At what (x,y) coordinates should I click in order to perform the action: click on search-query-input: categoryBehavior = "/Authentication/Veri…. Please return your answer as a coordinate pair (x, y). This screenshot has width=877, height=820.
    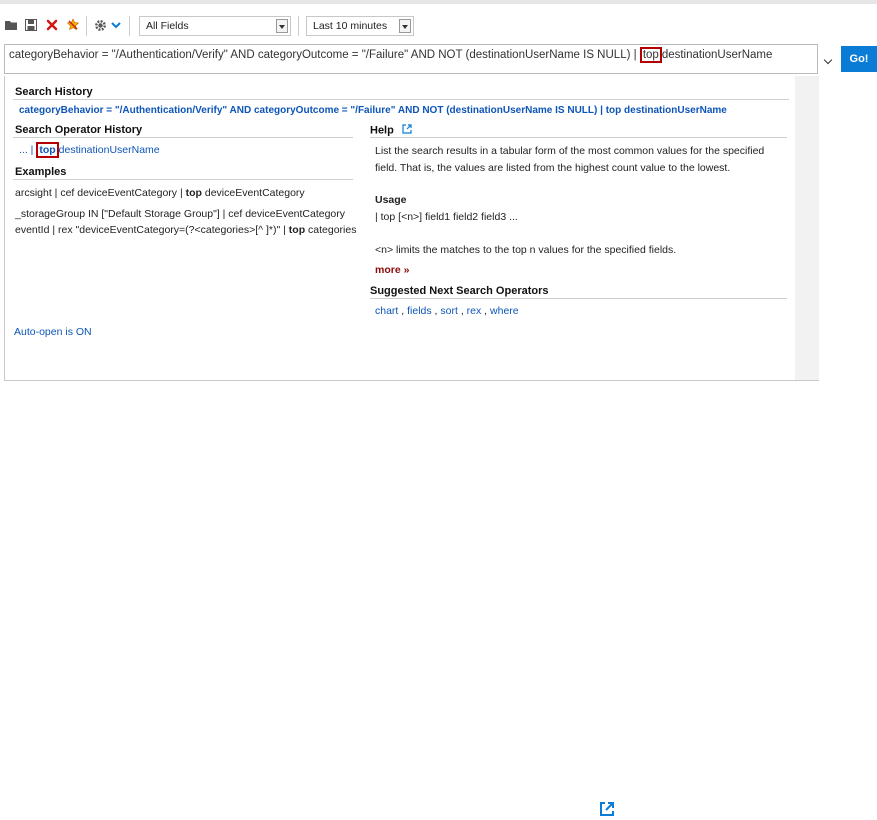
    Looking at the image, I should click on (411, 59).